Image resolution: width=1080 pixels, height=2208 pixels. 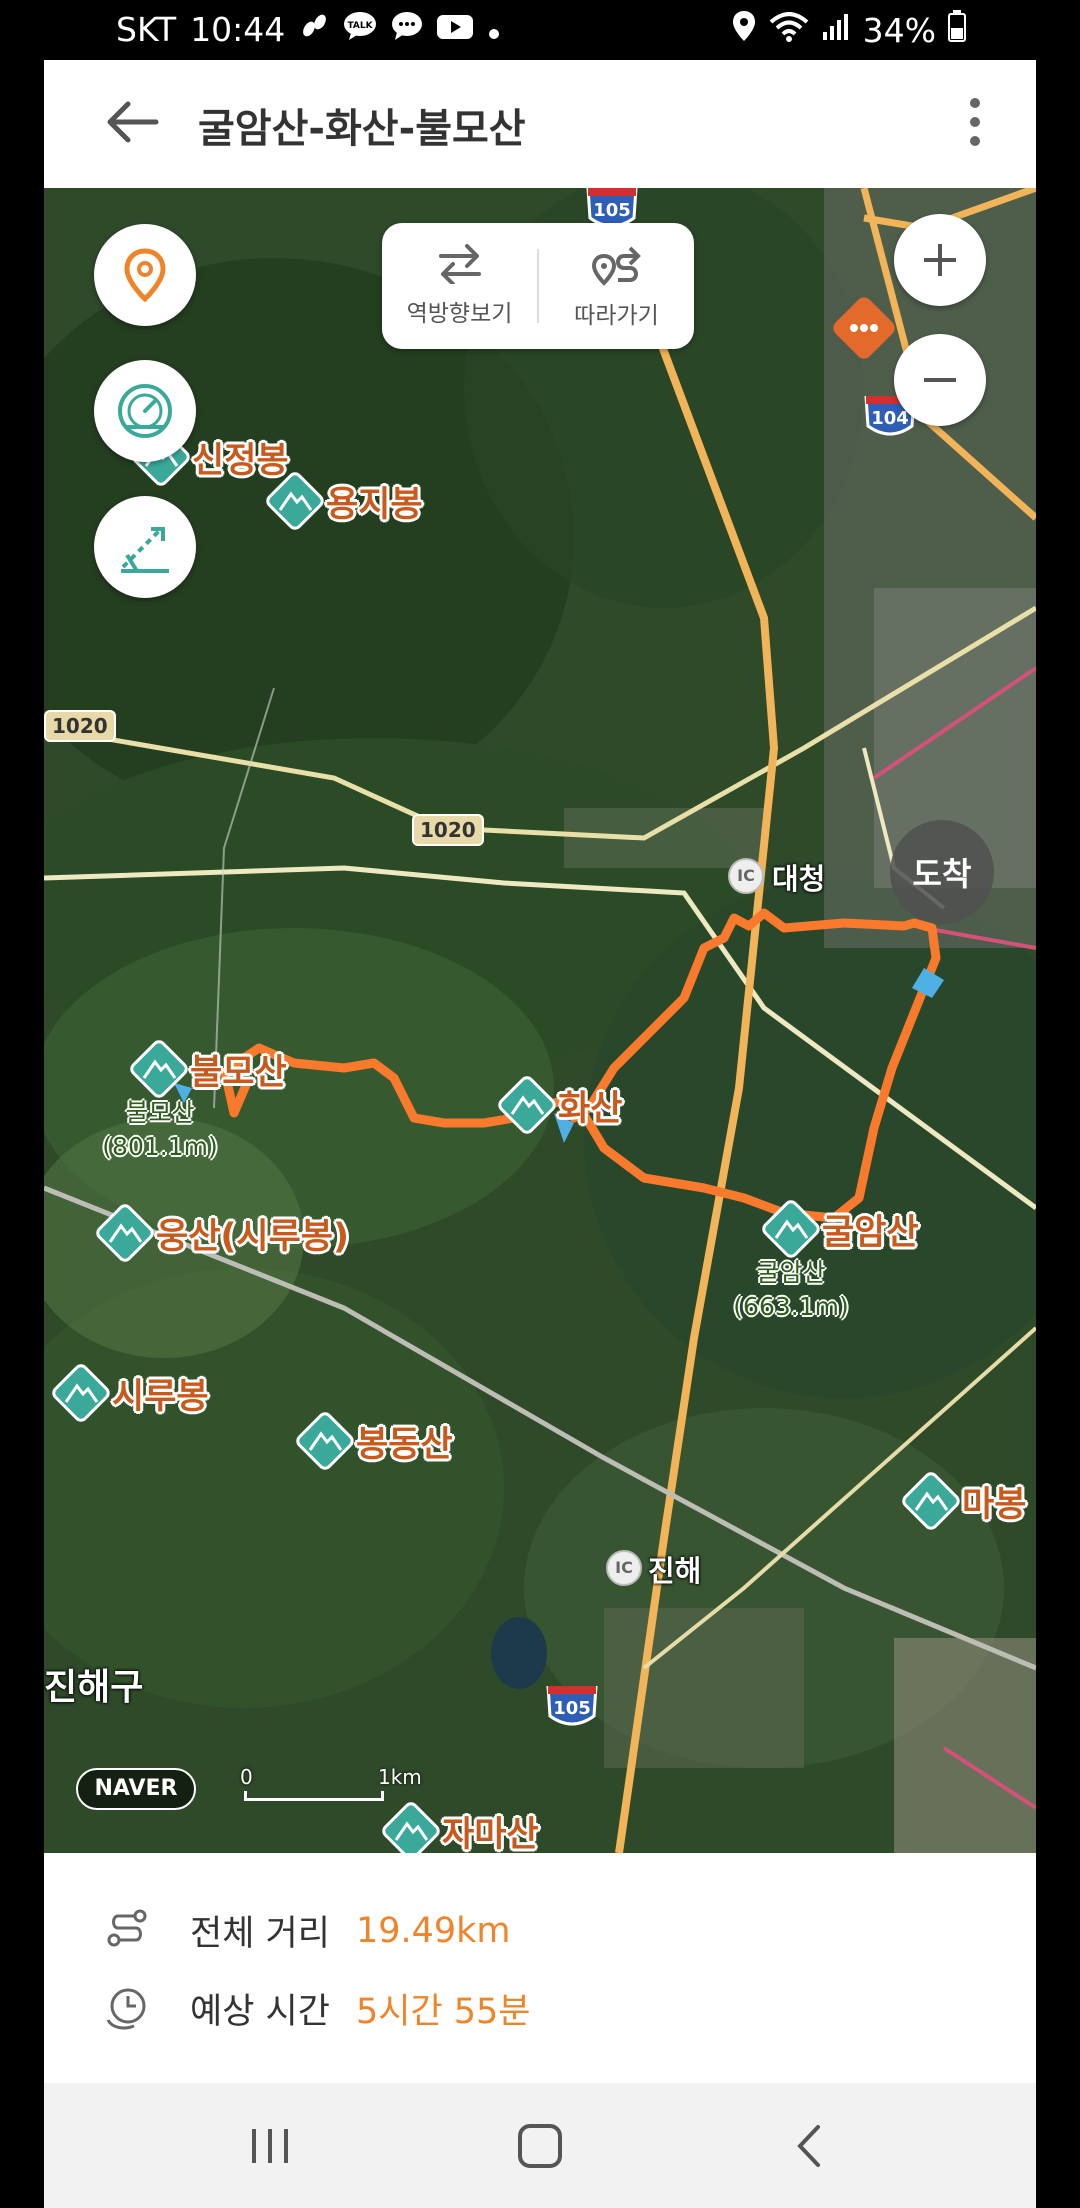 I want to click on total-distance-row: 전체 거리 19.49km, so click(x=307, y=1930).